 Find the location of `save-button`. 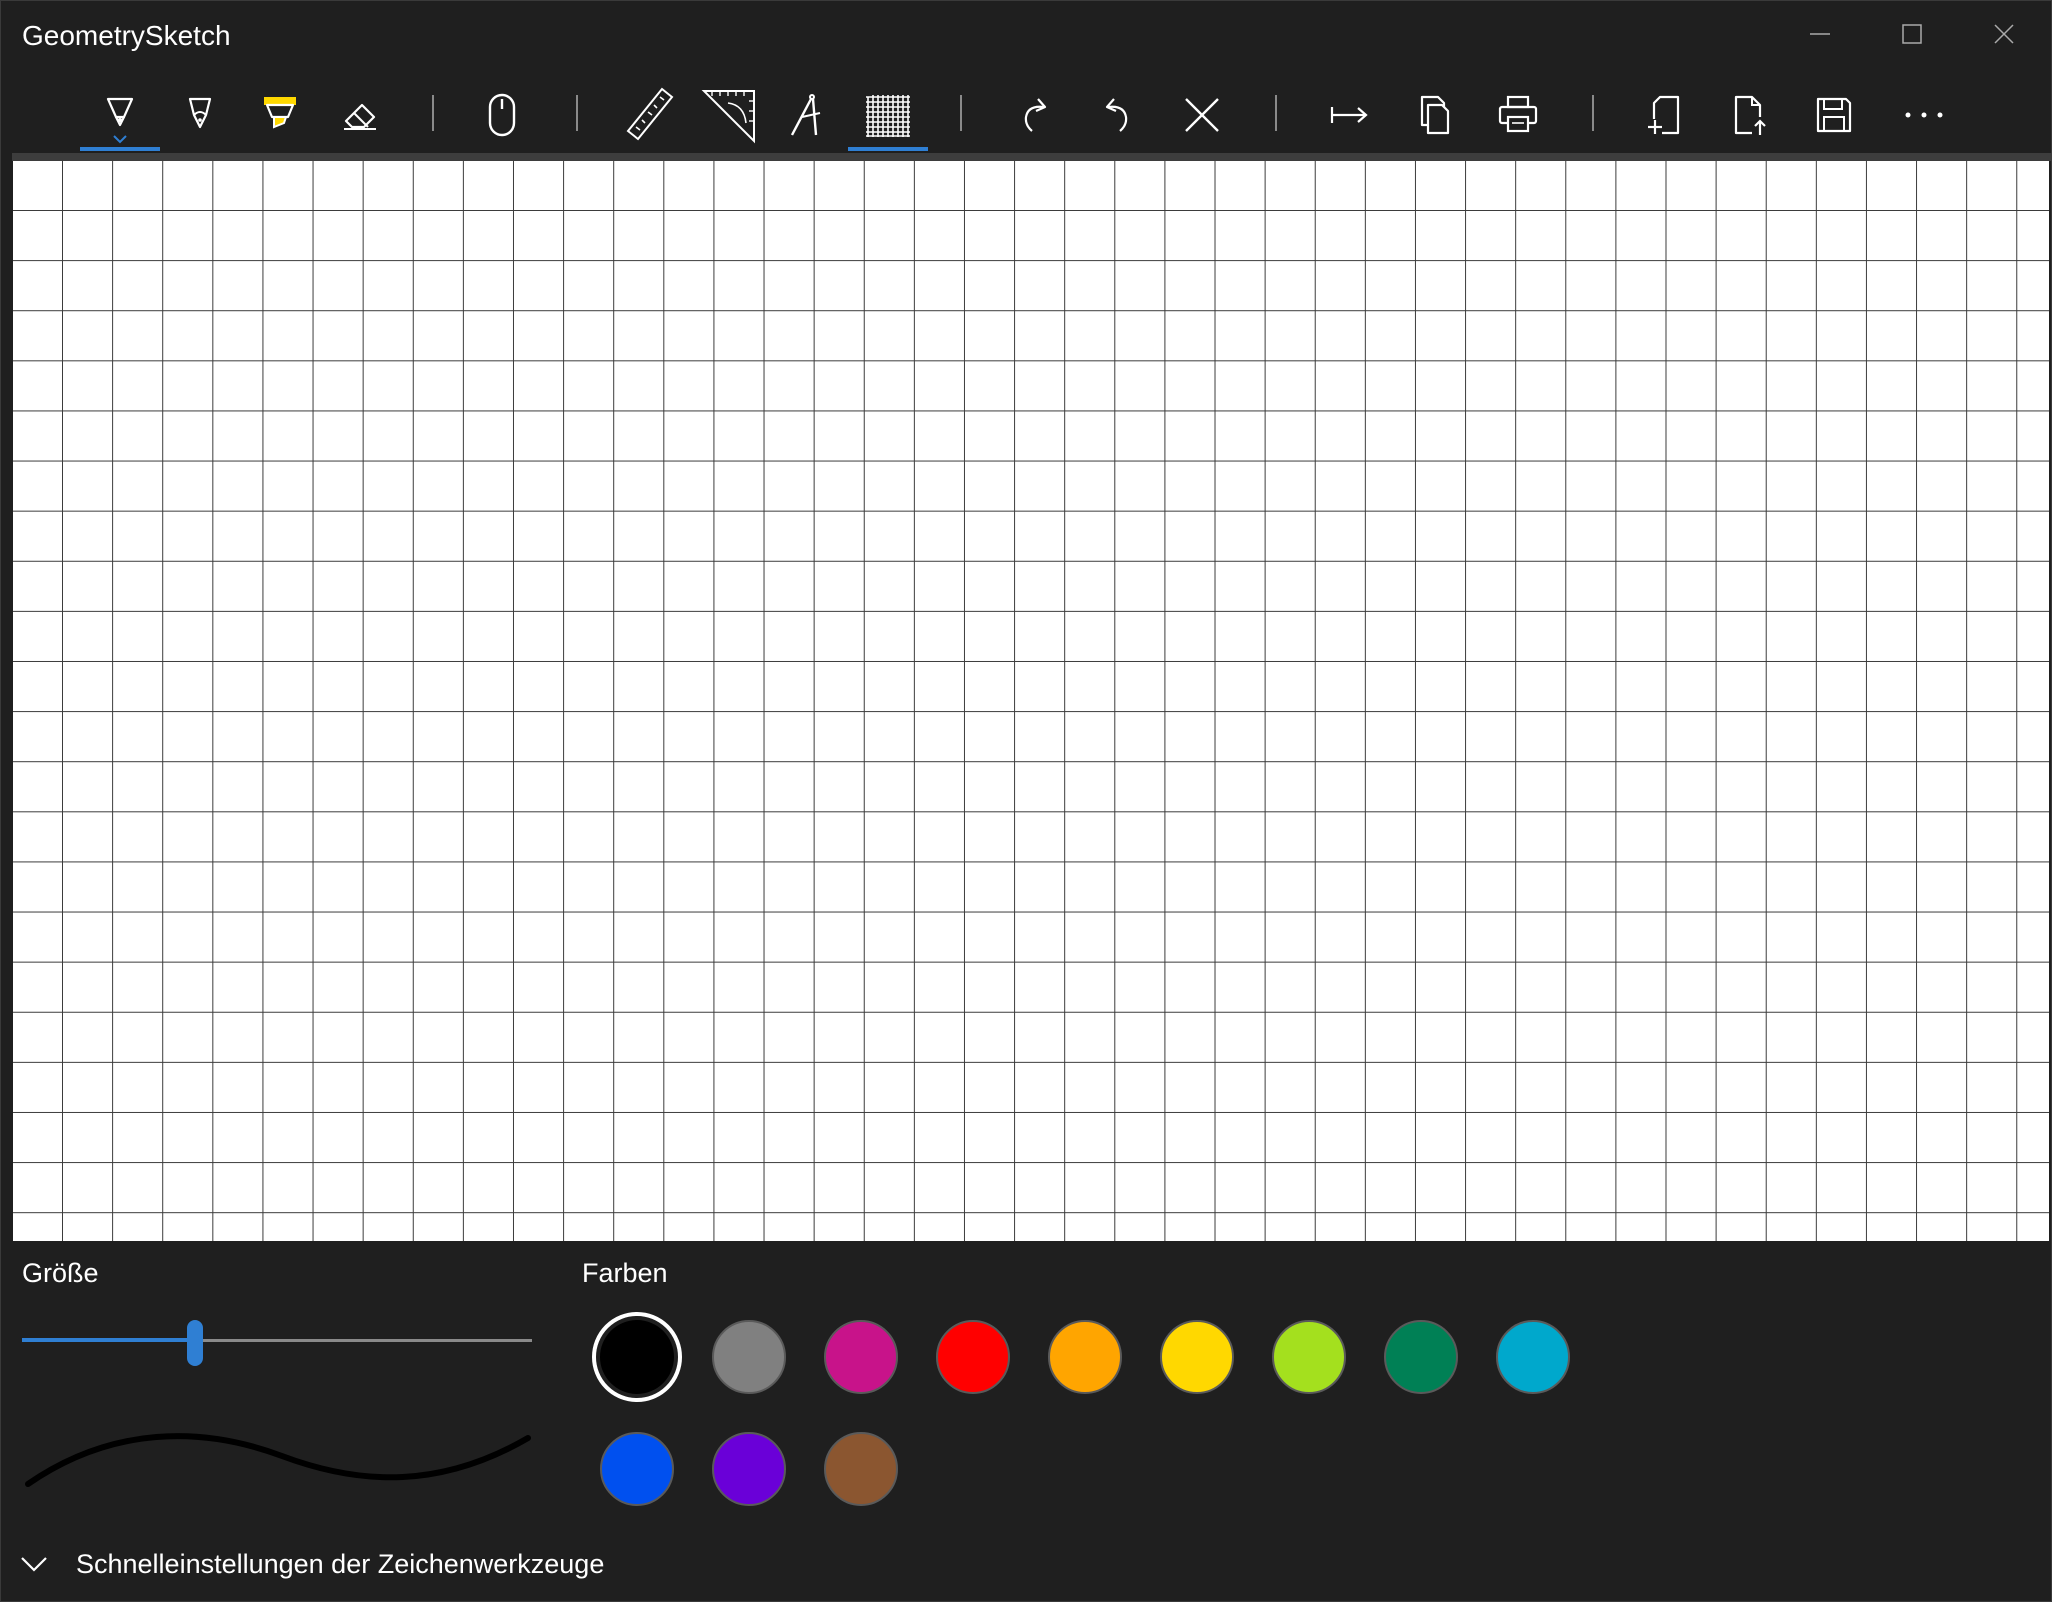

save-button is located at coordinates (1834, 115).